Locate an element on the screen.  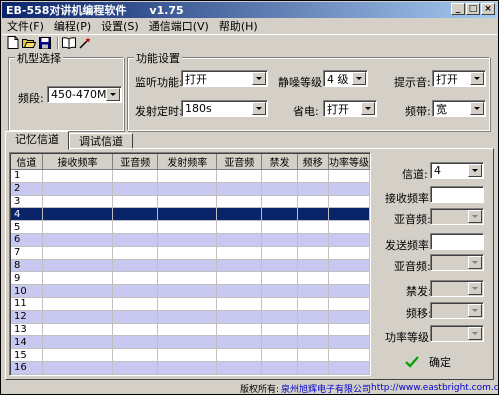
channel-number-cell: 4 is located at coordinates (27, 214).